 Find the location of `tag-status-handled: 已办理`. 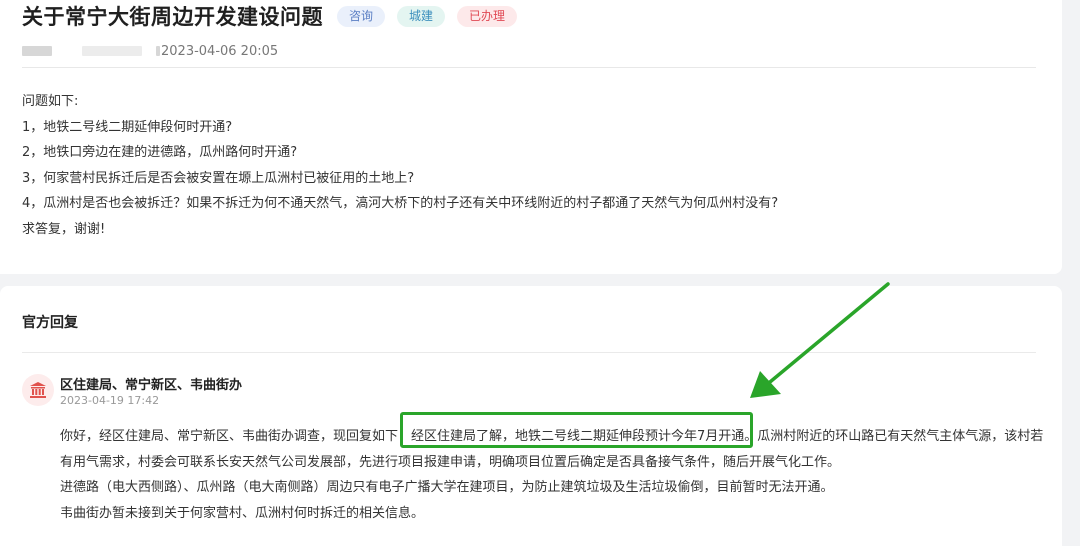

tag-status-handled: 已办理 is located at coordinates (487, 16).